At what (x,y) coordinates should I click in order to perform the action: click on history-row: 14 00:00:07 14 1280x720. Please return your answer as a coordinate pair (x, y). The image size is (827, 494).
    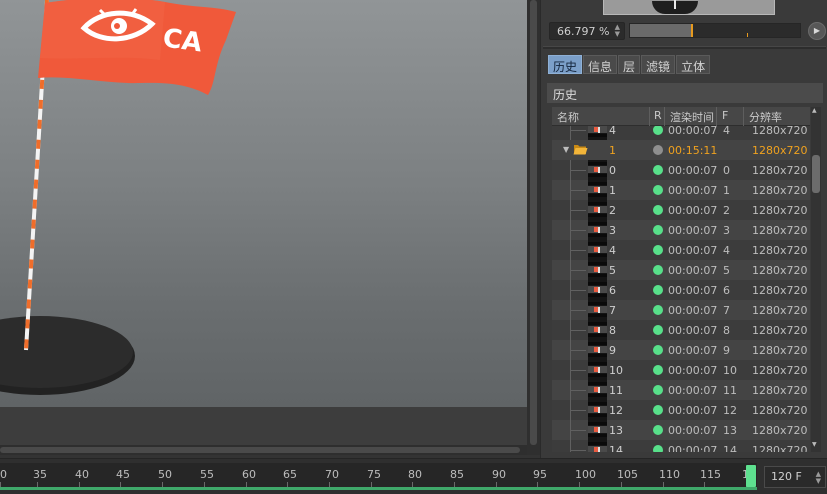
    Looking at the image, I should click on (681, 446).